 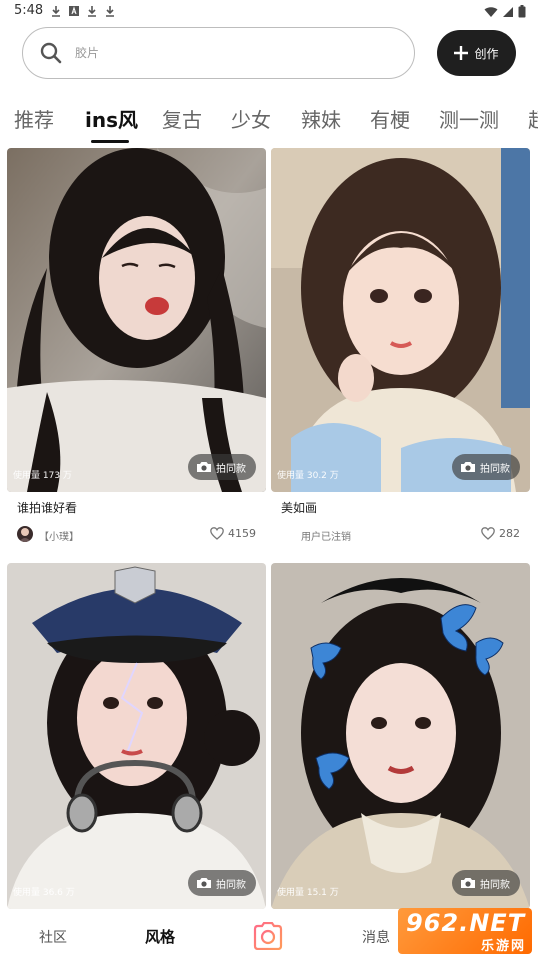 I want to click on tab-girl: 少女, so click(x=251, y=118).